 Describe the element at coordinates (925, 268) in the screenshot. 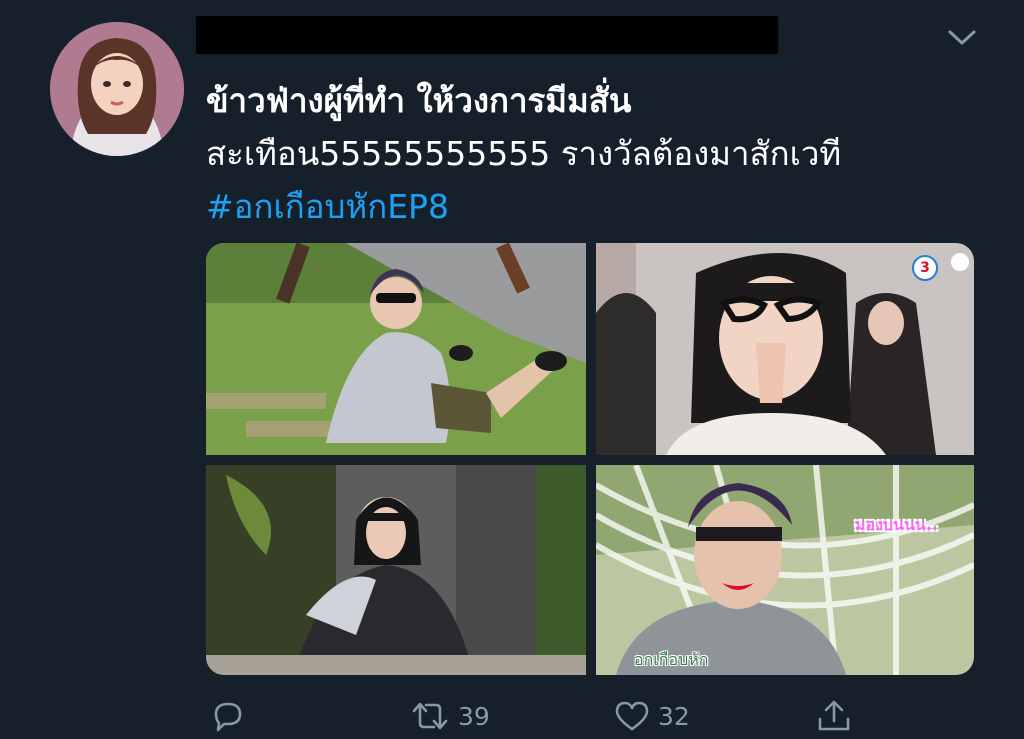

I see `channel-3-logo: 3` at that location.